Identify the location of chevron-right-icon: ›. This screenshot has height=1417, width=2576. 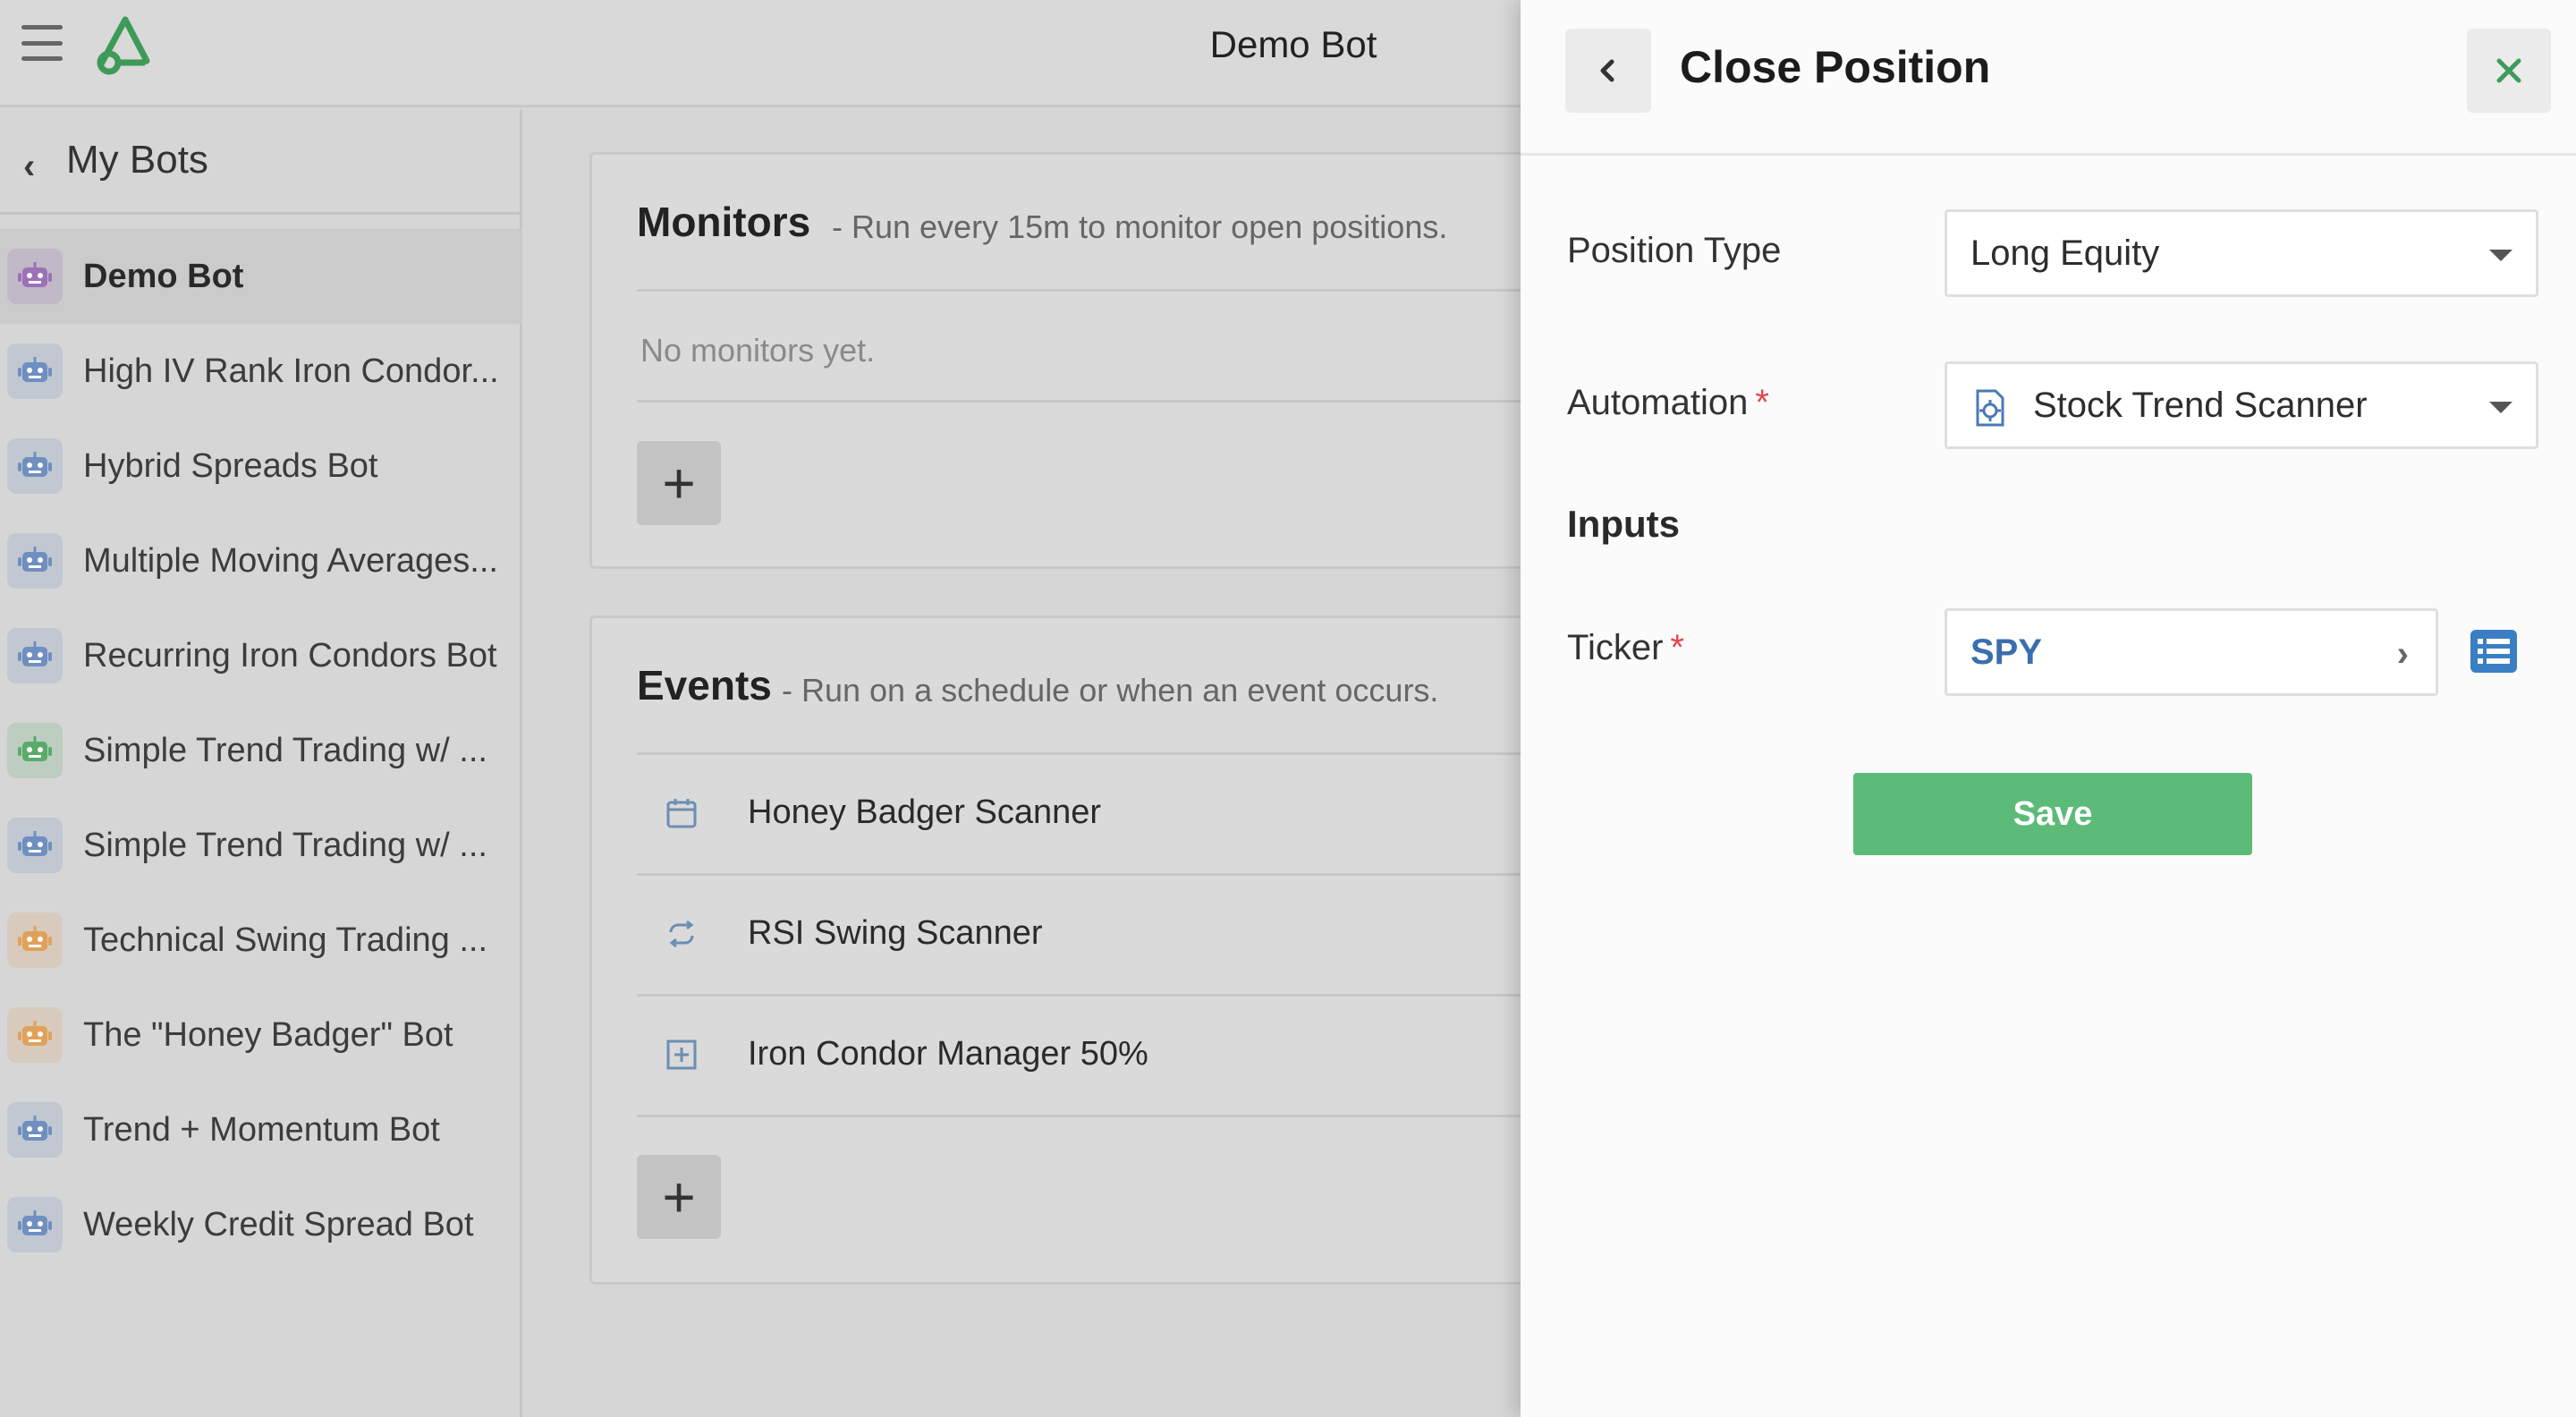
(2402, 654).